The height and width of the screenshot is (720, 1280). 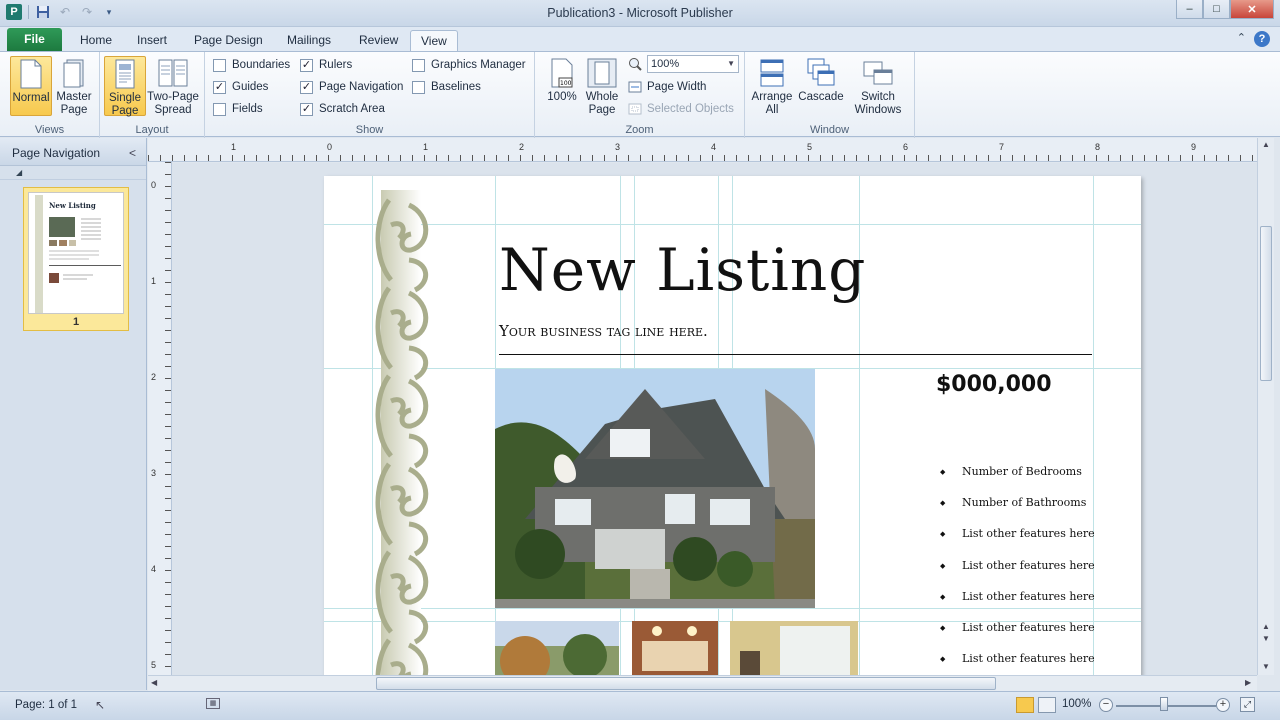 I want to click on rulers-check-box: ✓, so click(x=306, y=65).